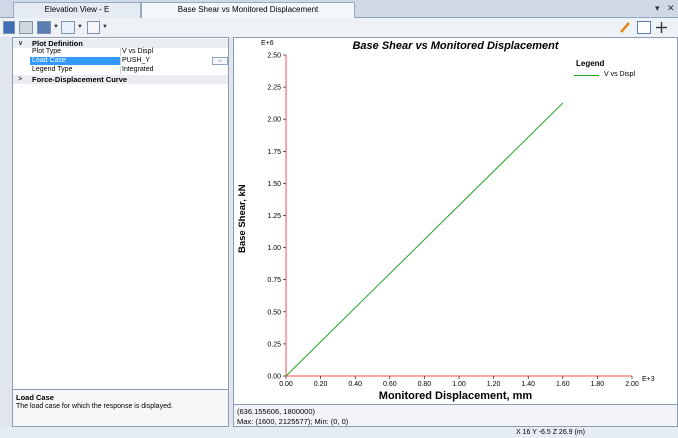 This screenshot has width=678, height=438. What do you see at coordinates (93, 27) in the screenshot?
I see `chart-options-icon` at bounding box center [93, 27].